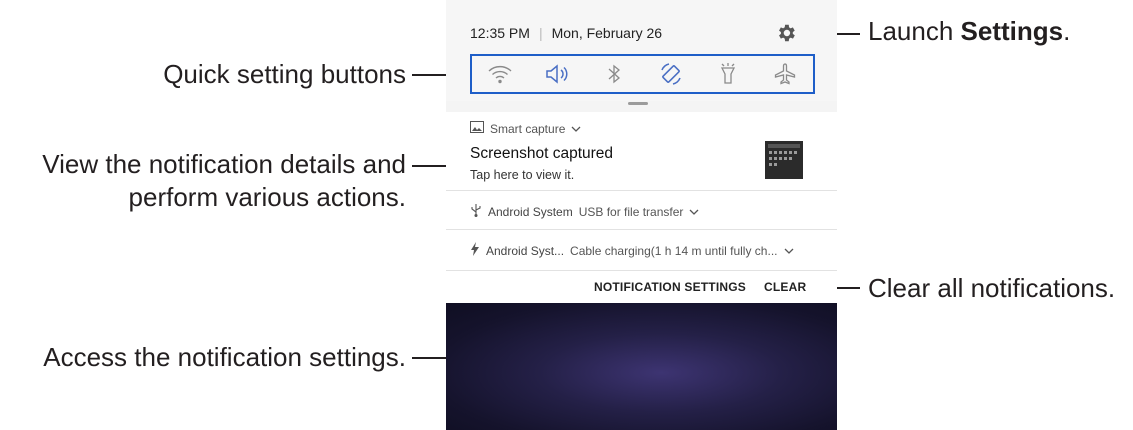  What do you see at coordinates (607, 33) in the screenshot?
I see `status-date: Mon, February 26` at bounding box center [607, 33].